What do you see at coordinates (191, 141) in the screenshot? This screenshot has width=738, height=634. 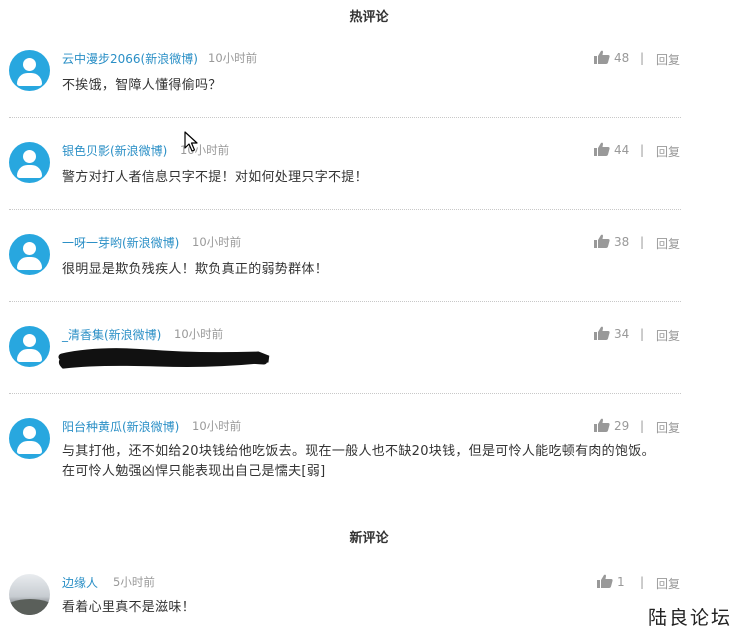 I see `mouse-pointer-icon` at bounding box center [191, 141].